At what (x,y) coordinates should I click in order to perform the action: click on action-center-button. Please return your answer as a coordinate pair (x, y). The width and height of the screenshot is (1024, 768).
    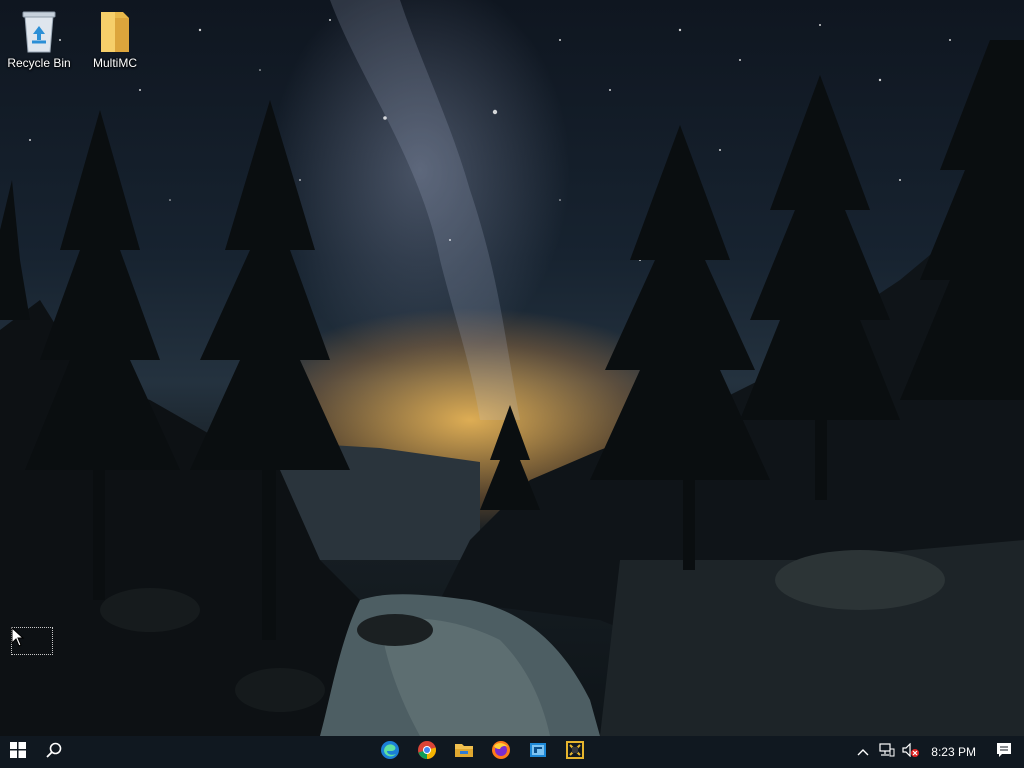
    Looking at the image, I should click on (1004, 752).